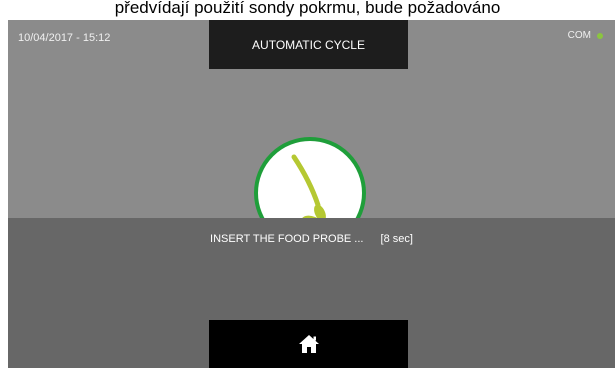 This screenshot has width=615, height=368. Describe the element at coordinates (579, 35) in the screenshot. I see `com-label: COM` at that location.